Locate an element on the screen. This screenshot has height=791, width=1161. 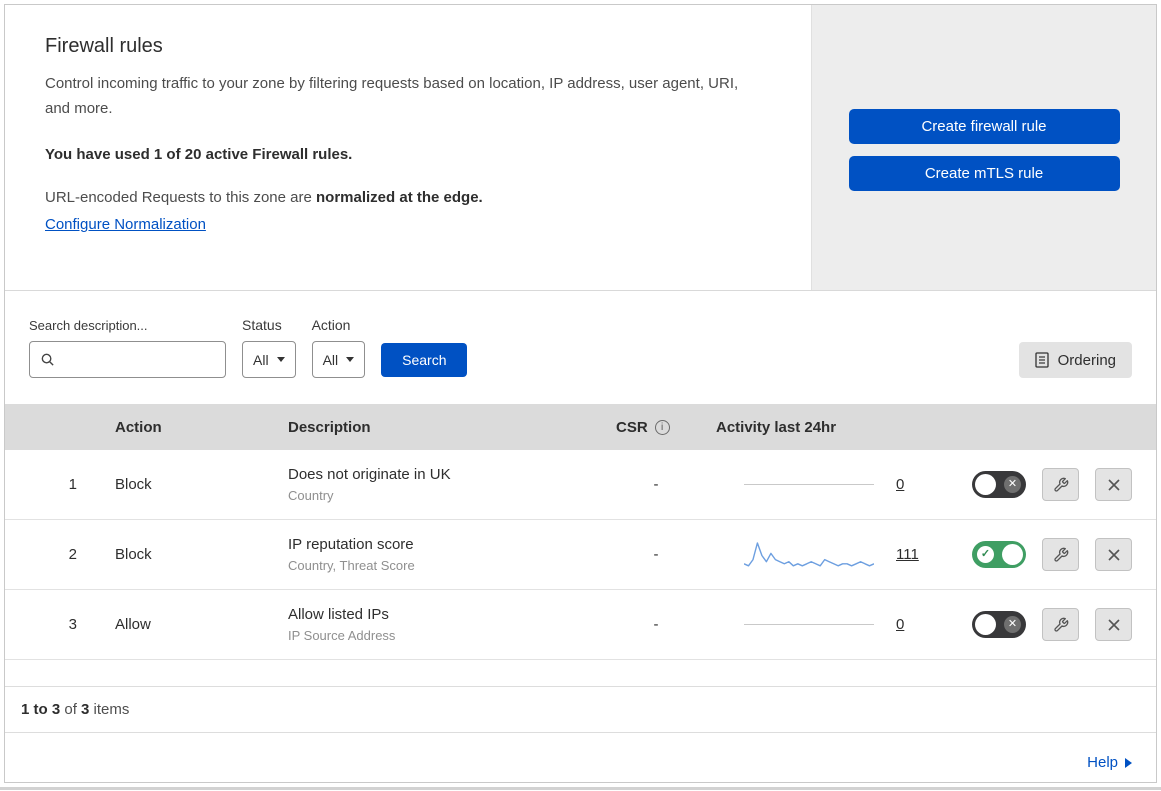
table-gap is located at coordinates (580, 673).